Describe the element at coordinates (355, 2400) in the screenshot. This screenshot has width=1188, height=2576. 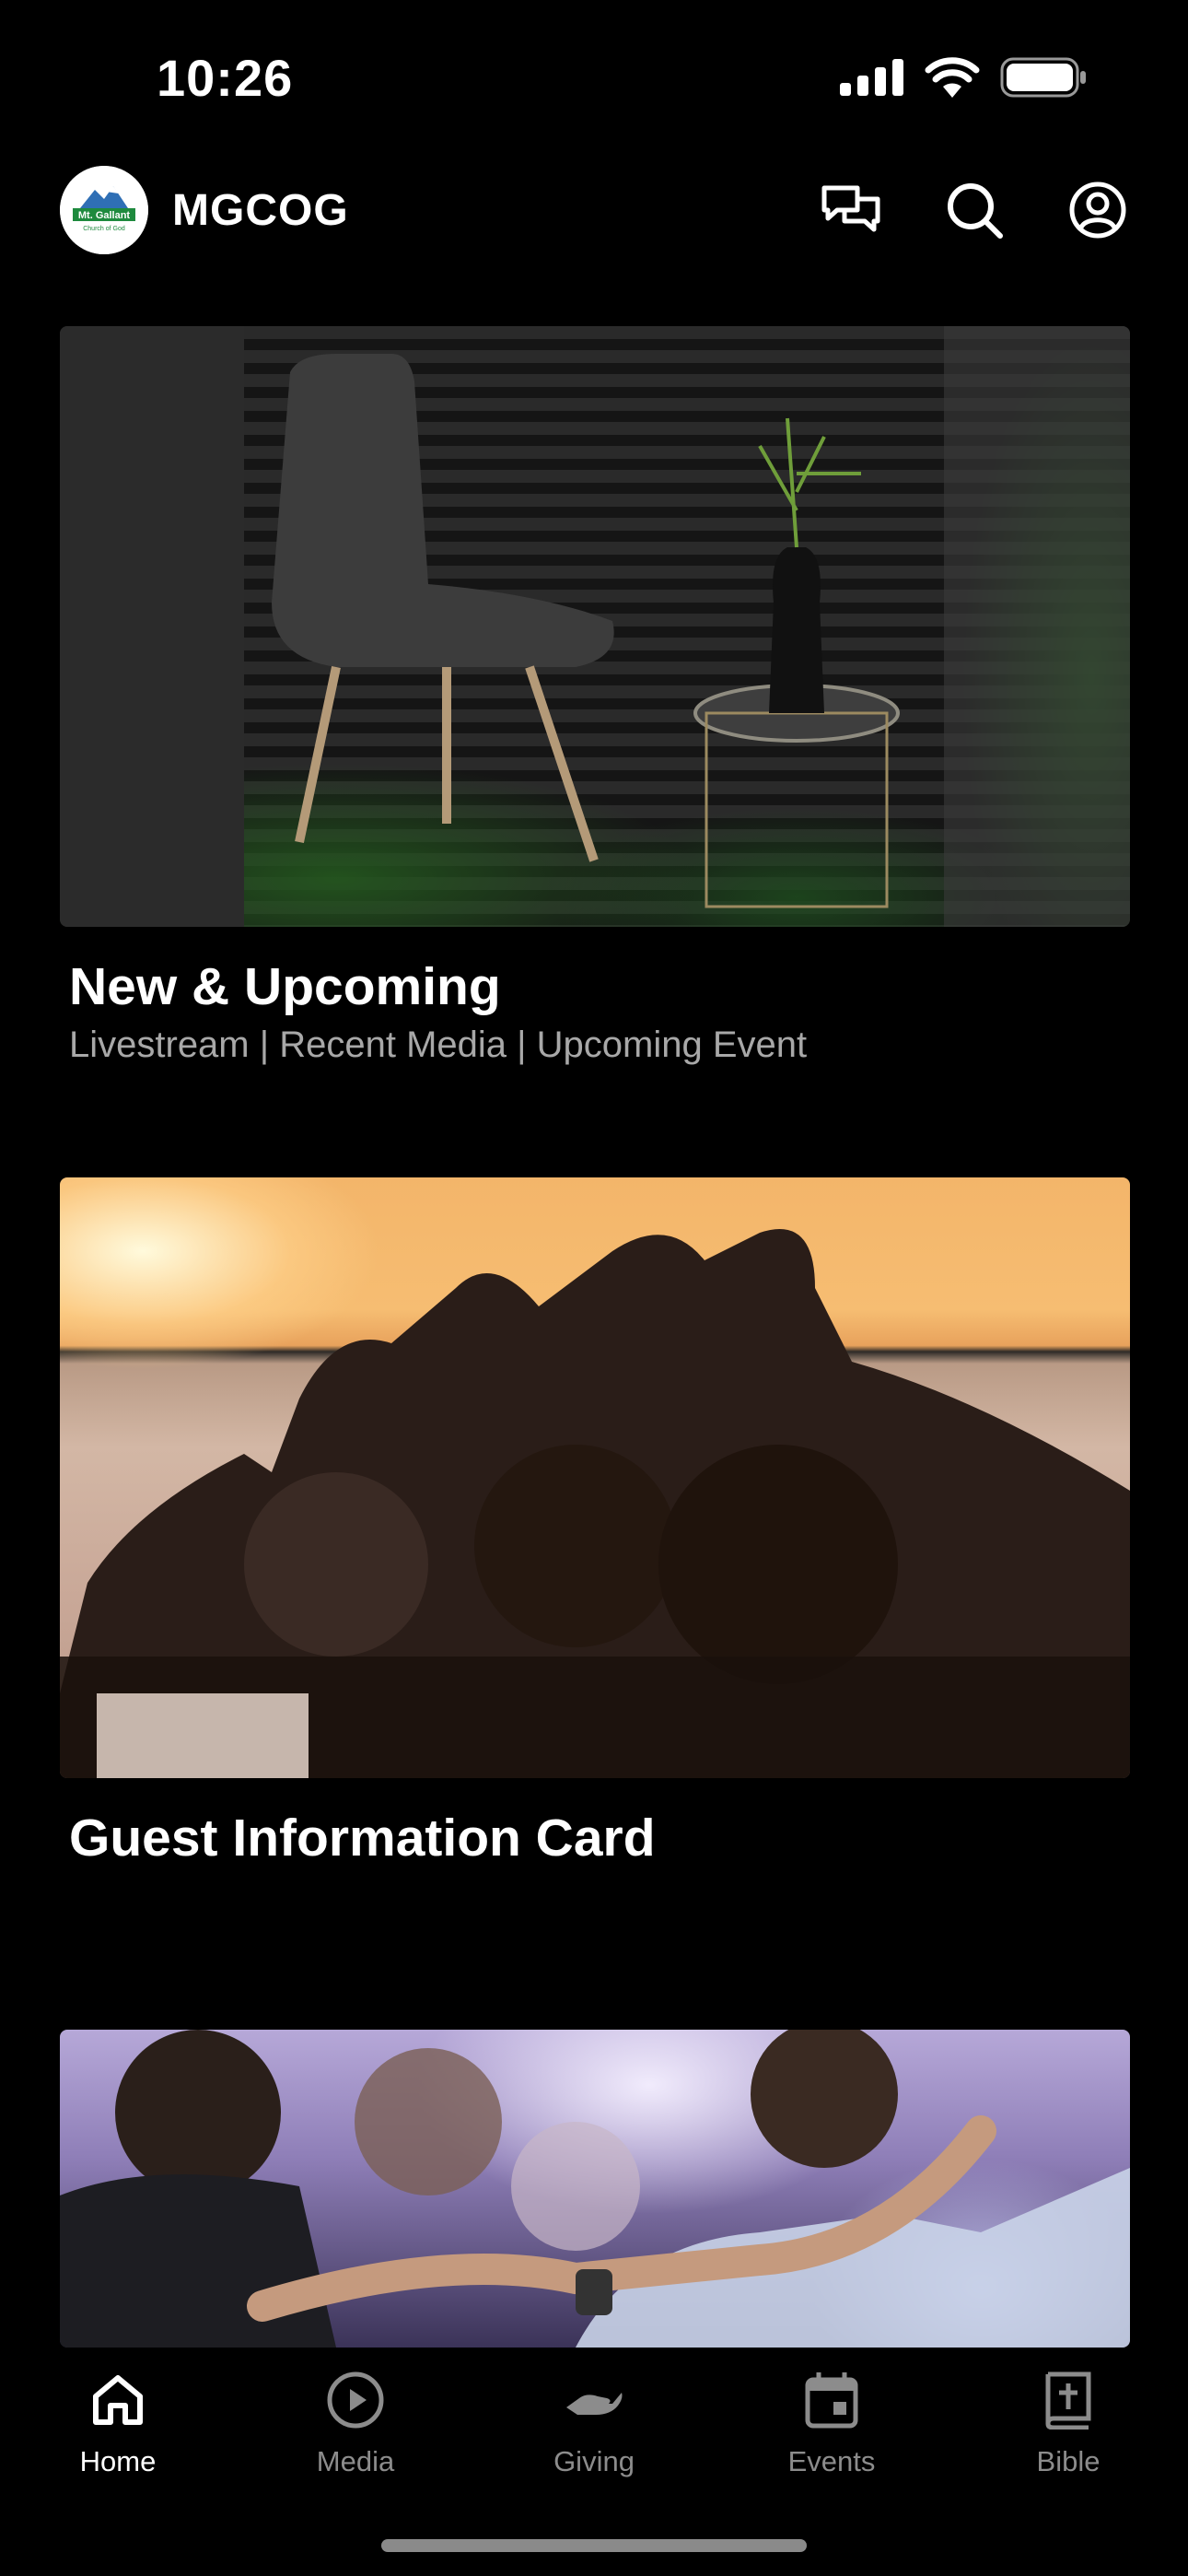
I see `play-circle-icon` at that location.